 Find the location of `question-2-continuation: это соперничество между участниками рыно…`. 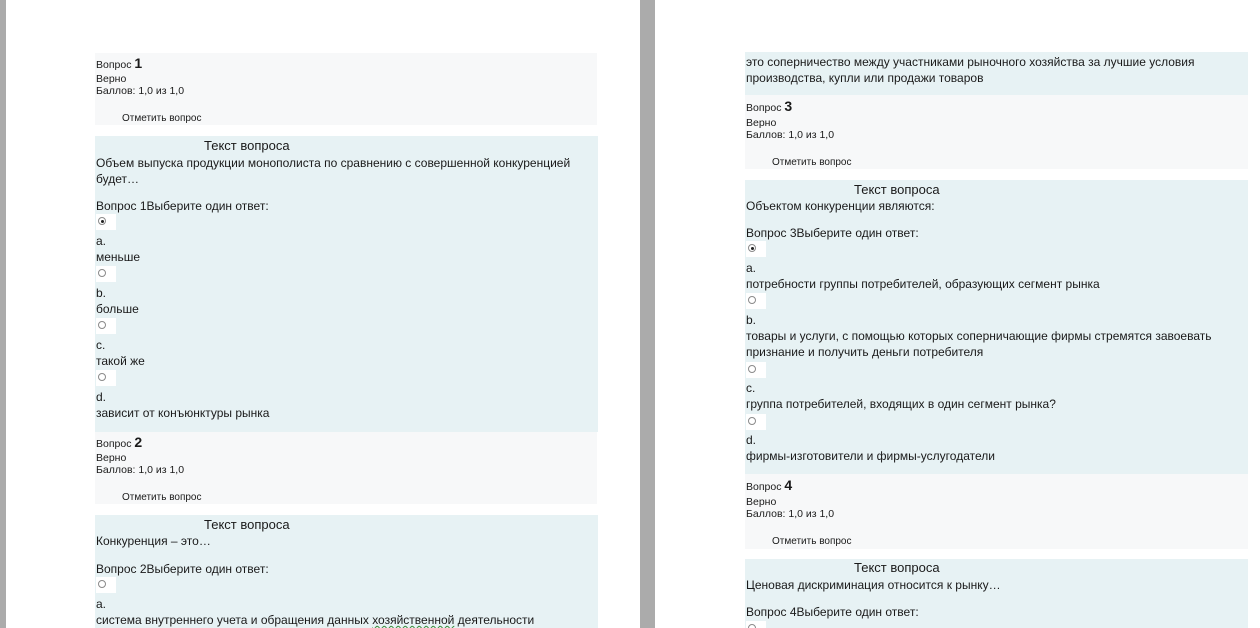

question-2-continuation: это соперничество между участниками рыно… is located at coordinates (996, 73).